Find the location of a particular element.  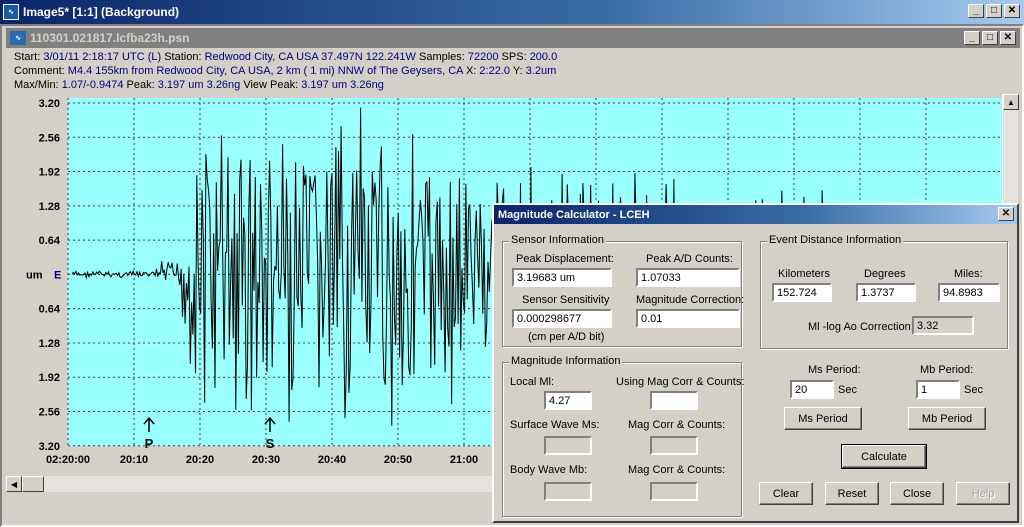

scroll-thumb is located at coordinates (33, 484).